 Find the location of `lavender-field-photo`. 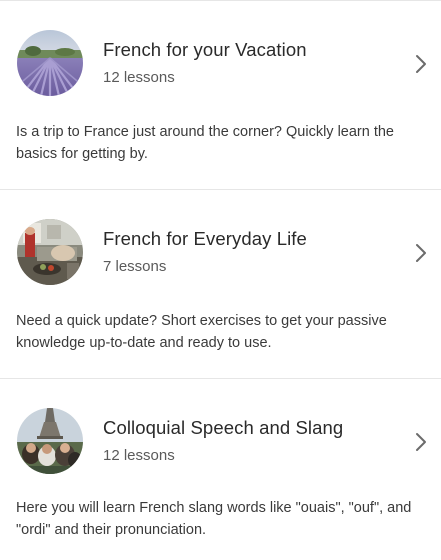

lavender-field-photo is located at coordinates (50, 63).